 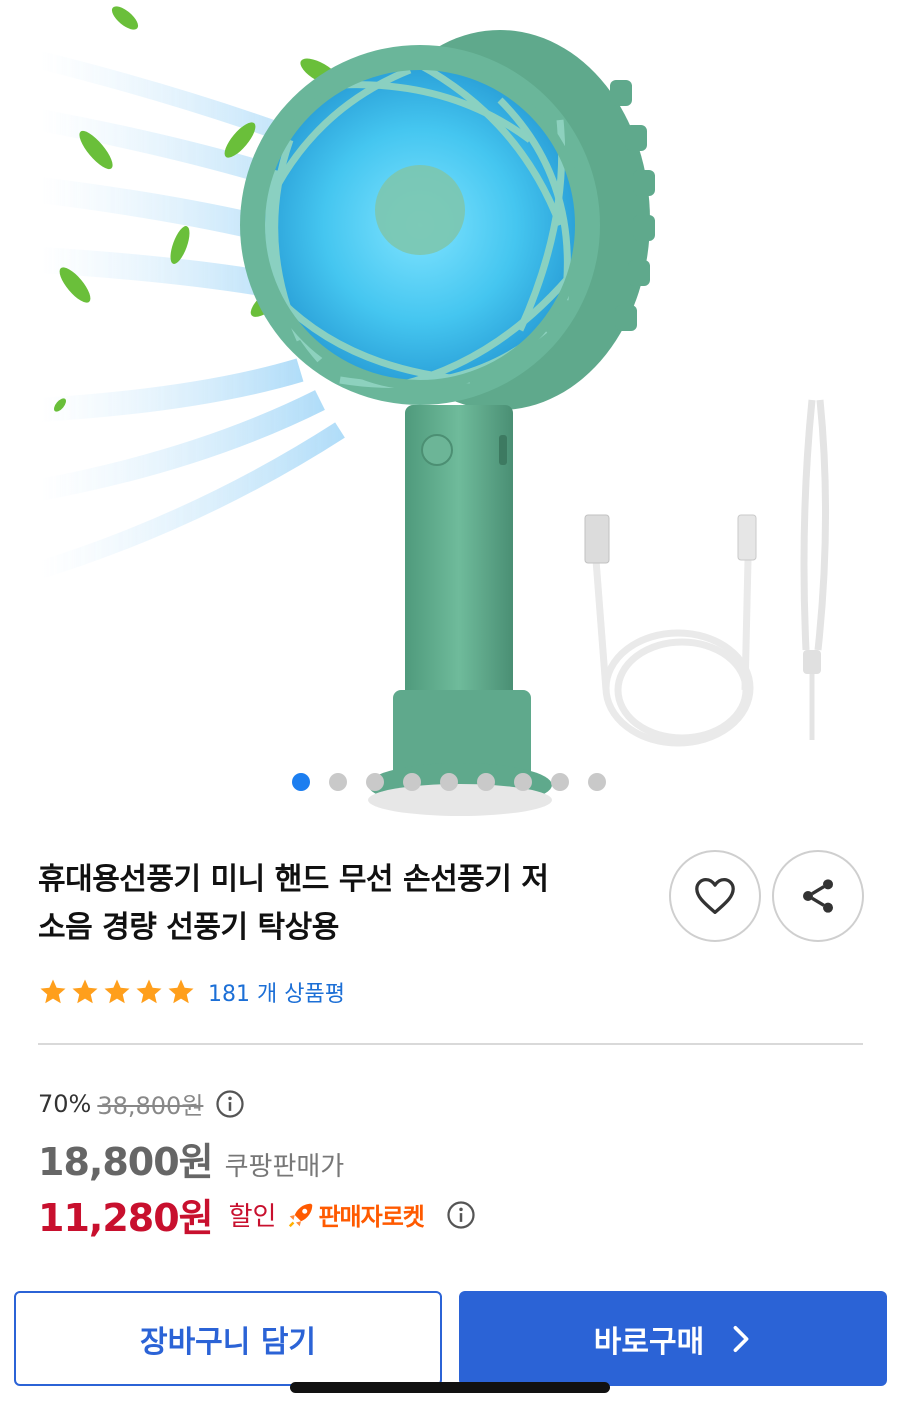 I want to click on discount-rate: 70%, so click(x=65, y=1103).